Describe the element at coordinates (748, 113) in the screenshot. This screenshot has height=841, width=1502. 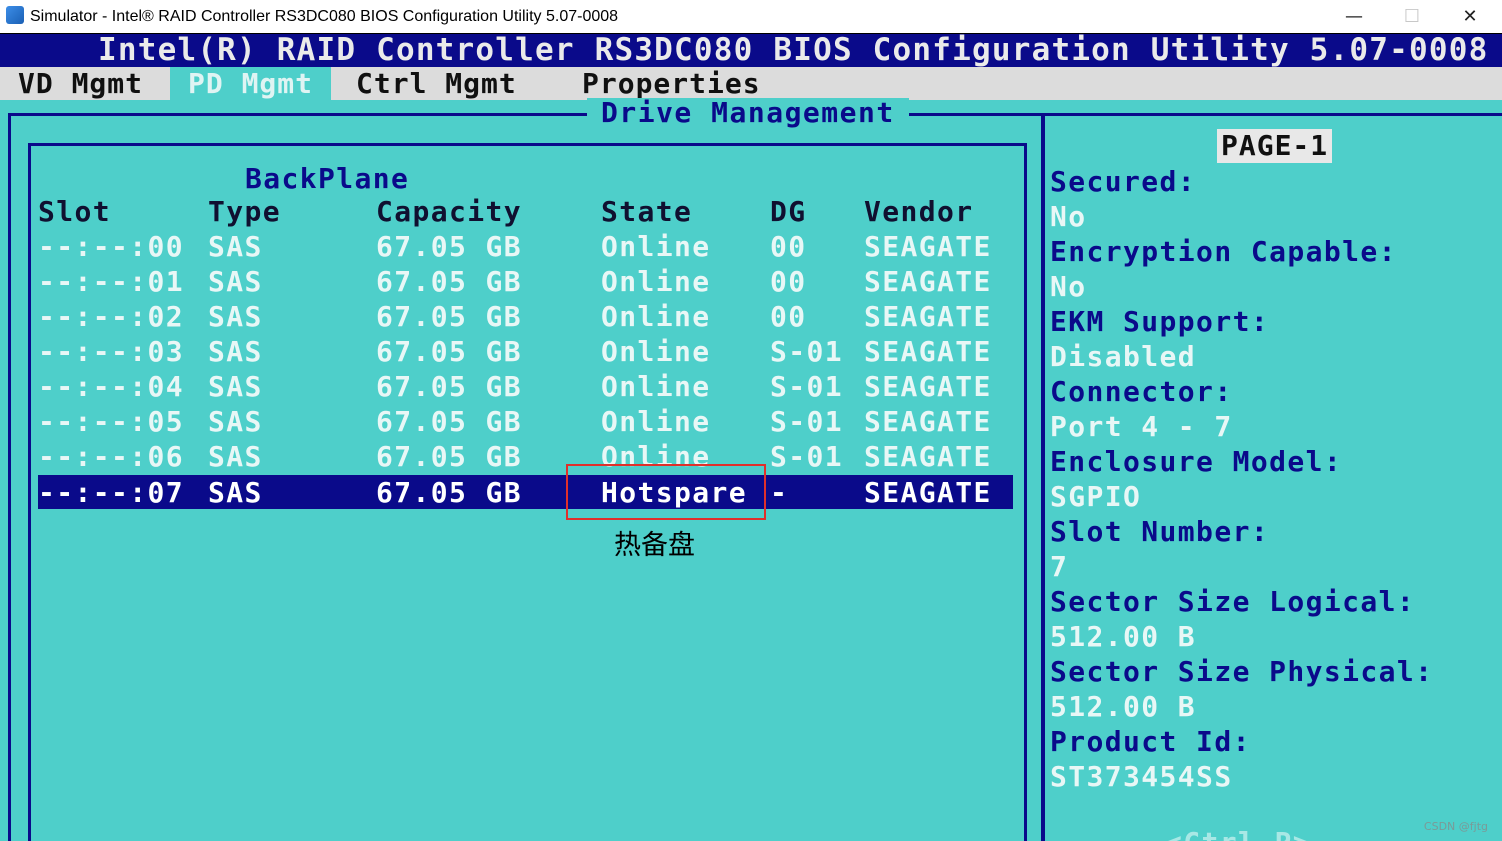
I see `drive-management-caption: Drive Management` at that location.